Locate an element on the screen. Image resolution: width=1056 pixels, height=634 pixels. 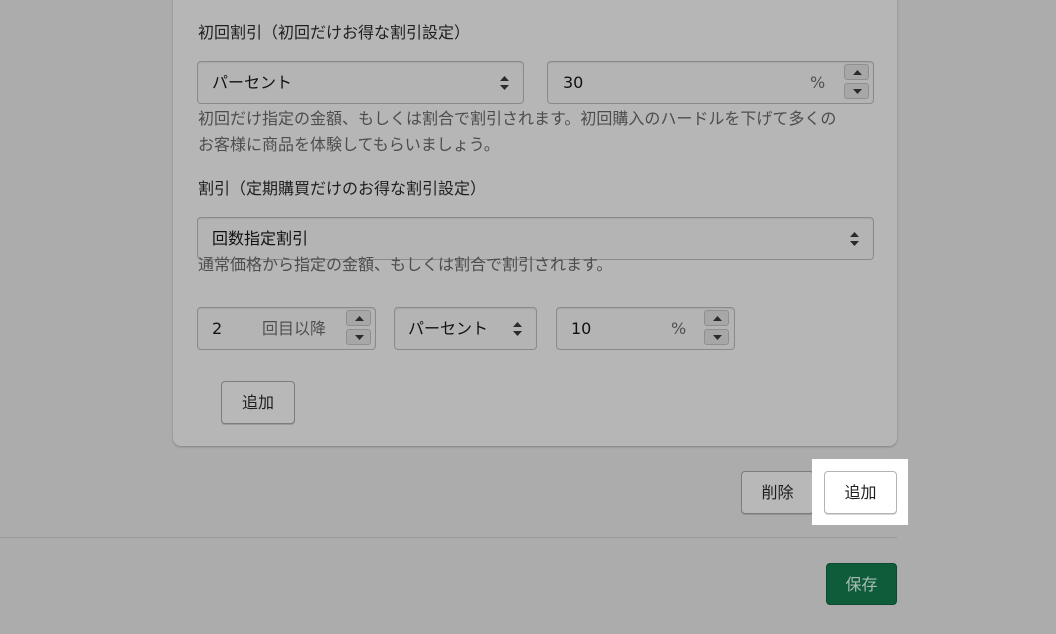
discount-help: 通常価格から指定の金額、もしくは割合で割引されます。 is located at coordinates (405, 264).